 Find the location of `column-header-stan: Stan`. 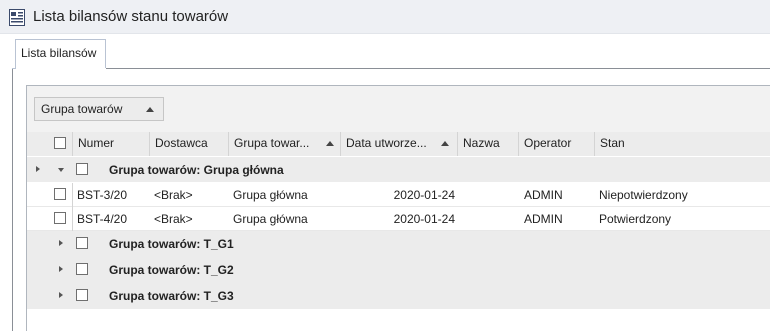

column-header-stan: Stan is located at coordinates (682, 144).